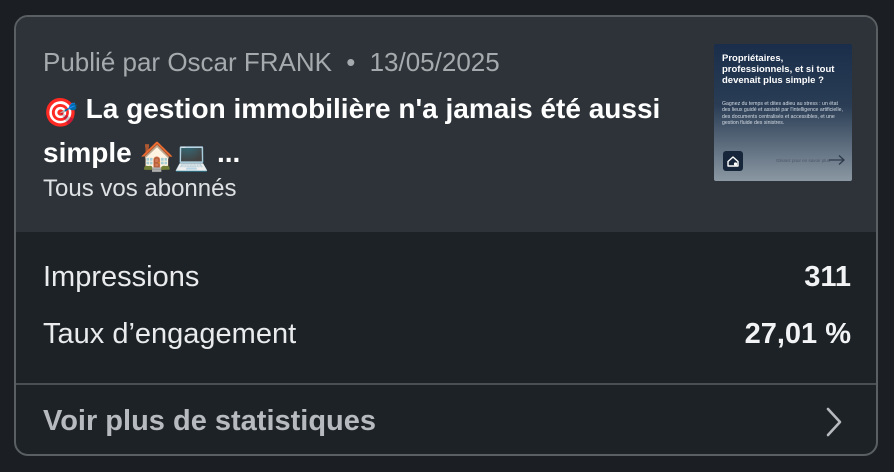  Describe the element at coordinates (827, 277) in the screenshot. I see `impressions-value: 311` at that location.